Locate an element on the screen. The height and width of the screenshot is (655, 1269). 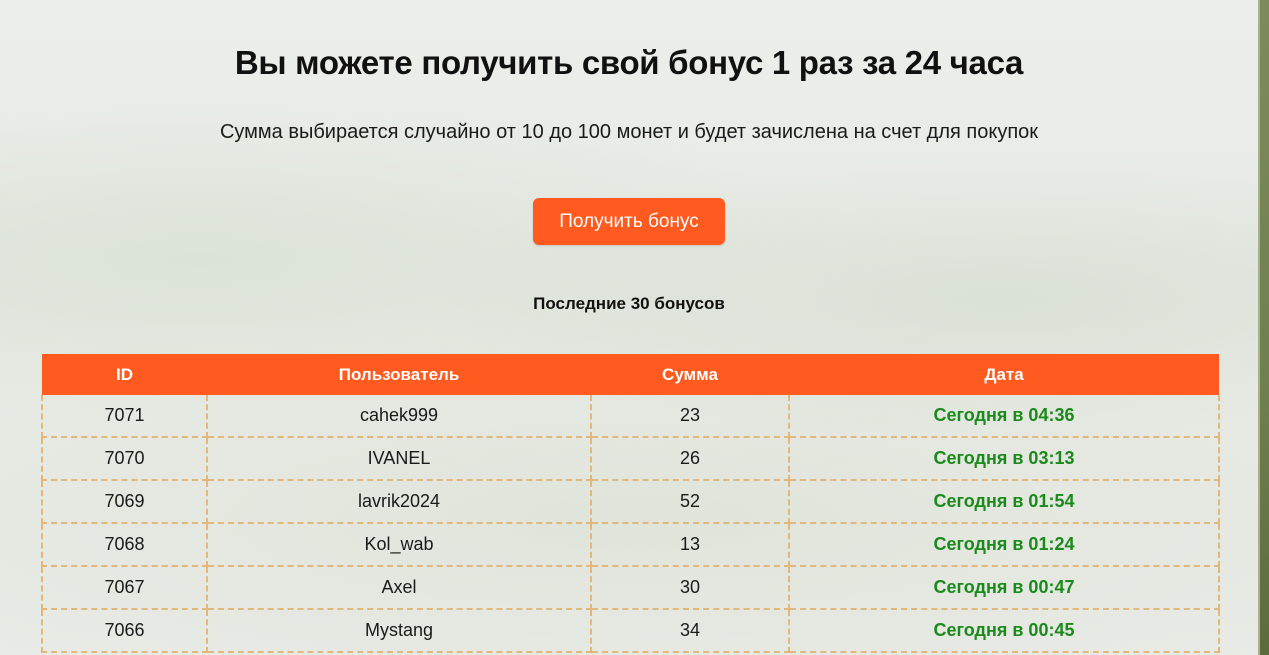
cell-user: IVANEL is located at coordinates (399, 459).